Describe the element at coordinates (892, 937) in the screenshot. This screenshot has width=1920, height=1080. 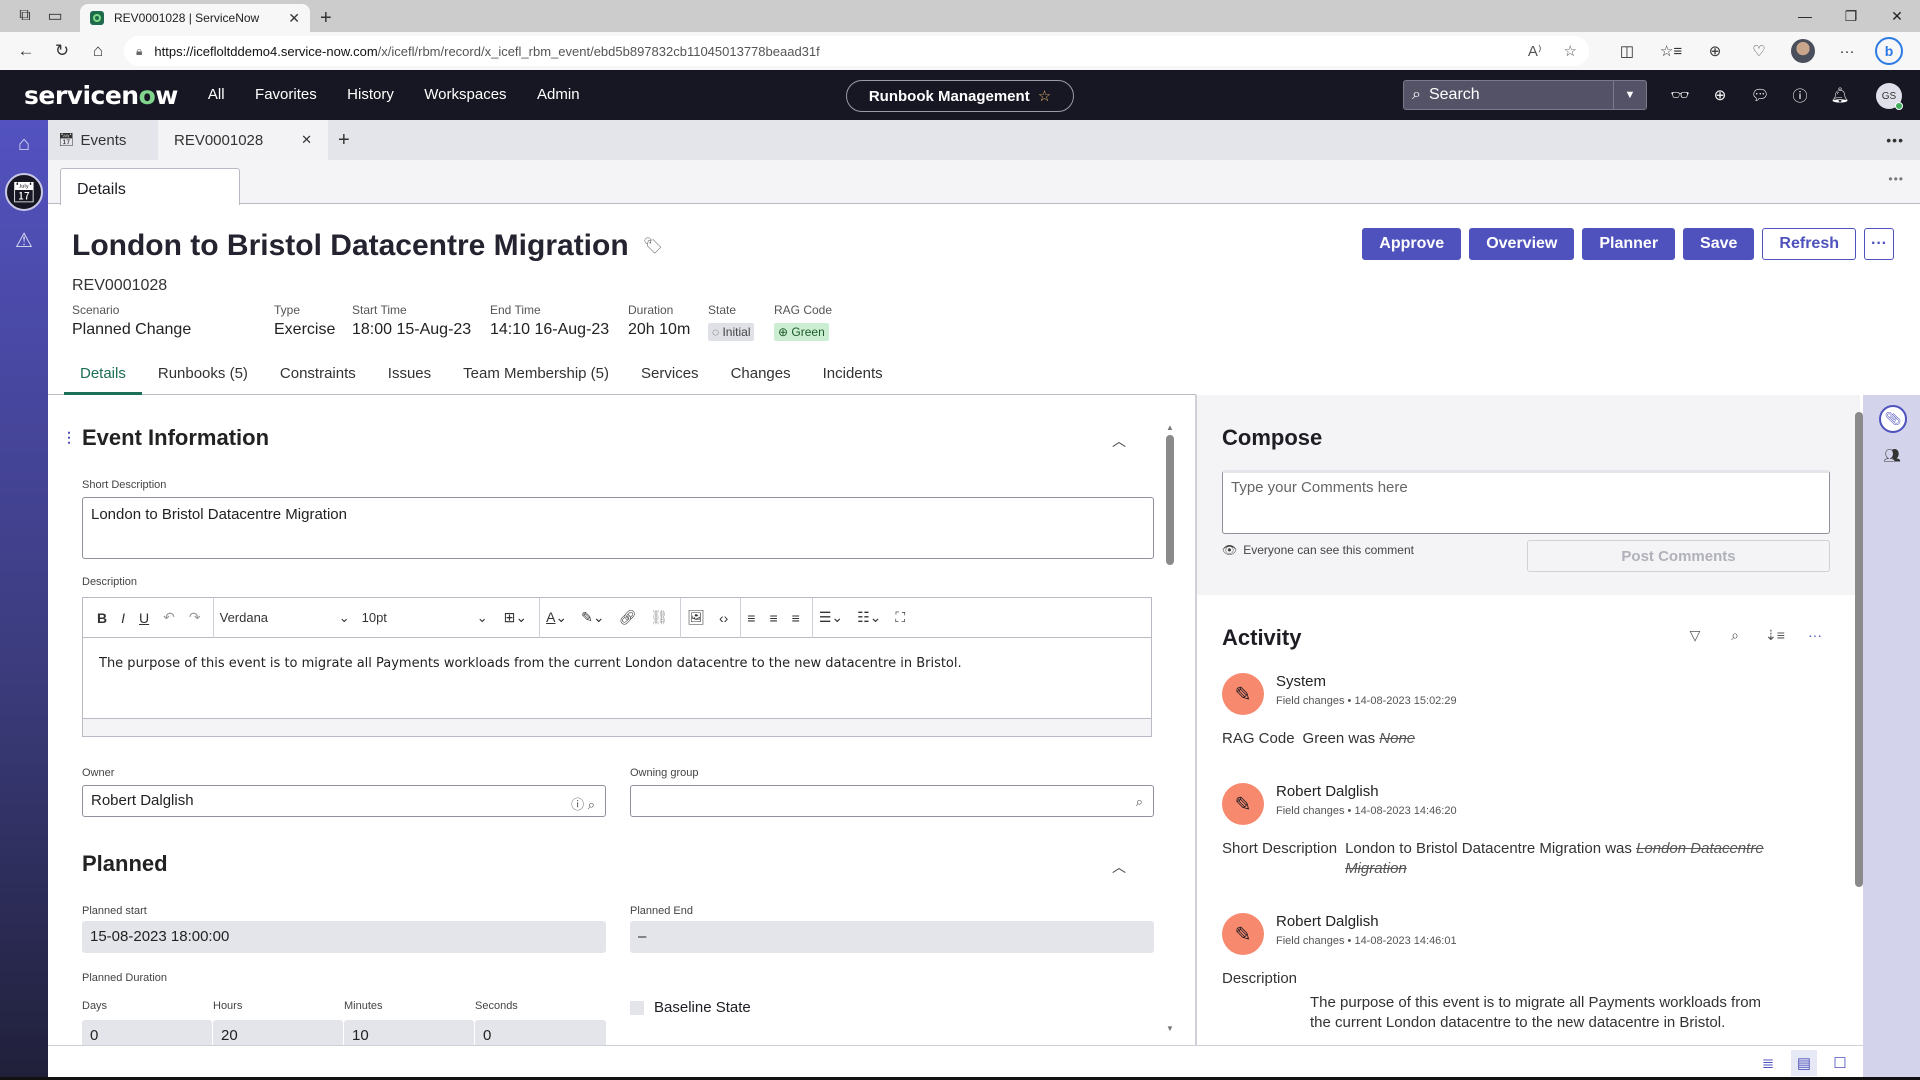
I see `planned-end-field: –` at that location.